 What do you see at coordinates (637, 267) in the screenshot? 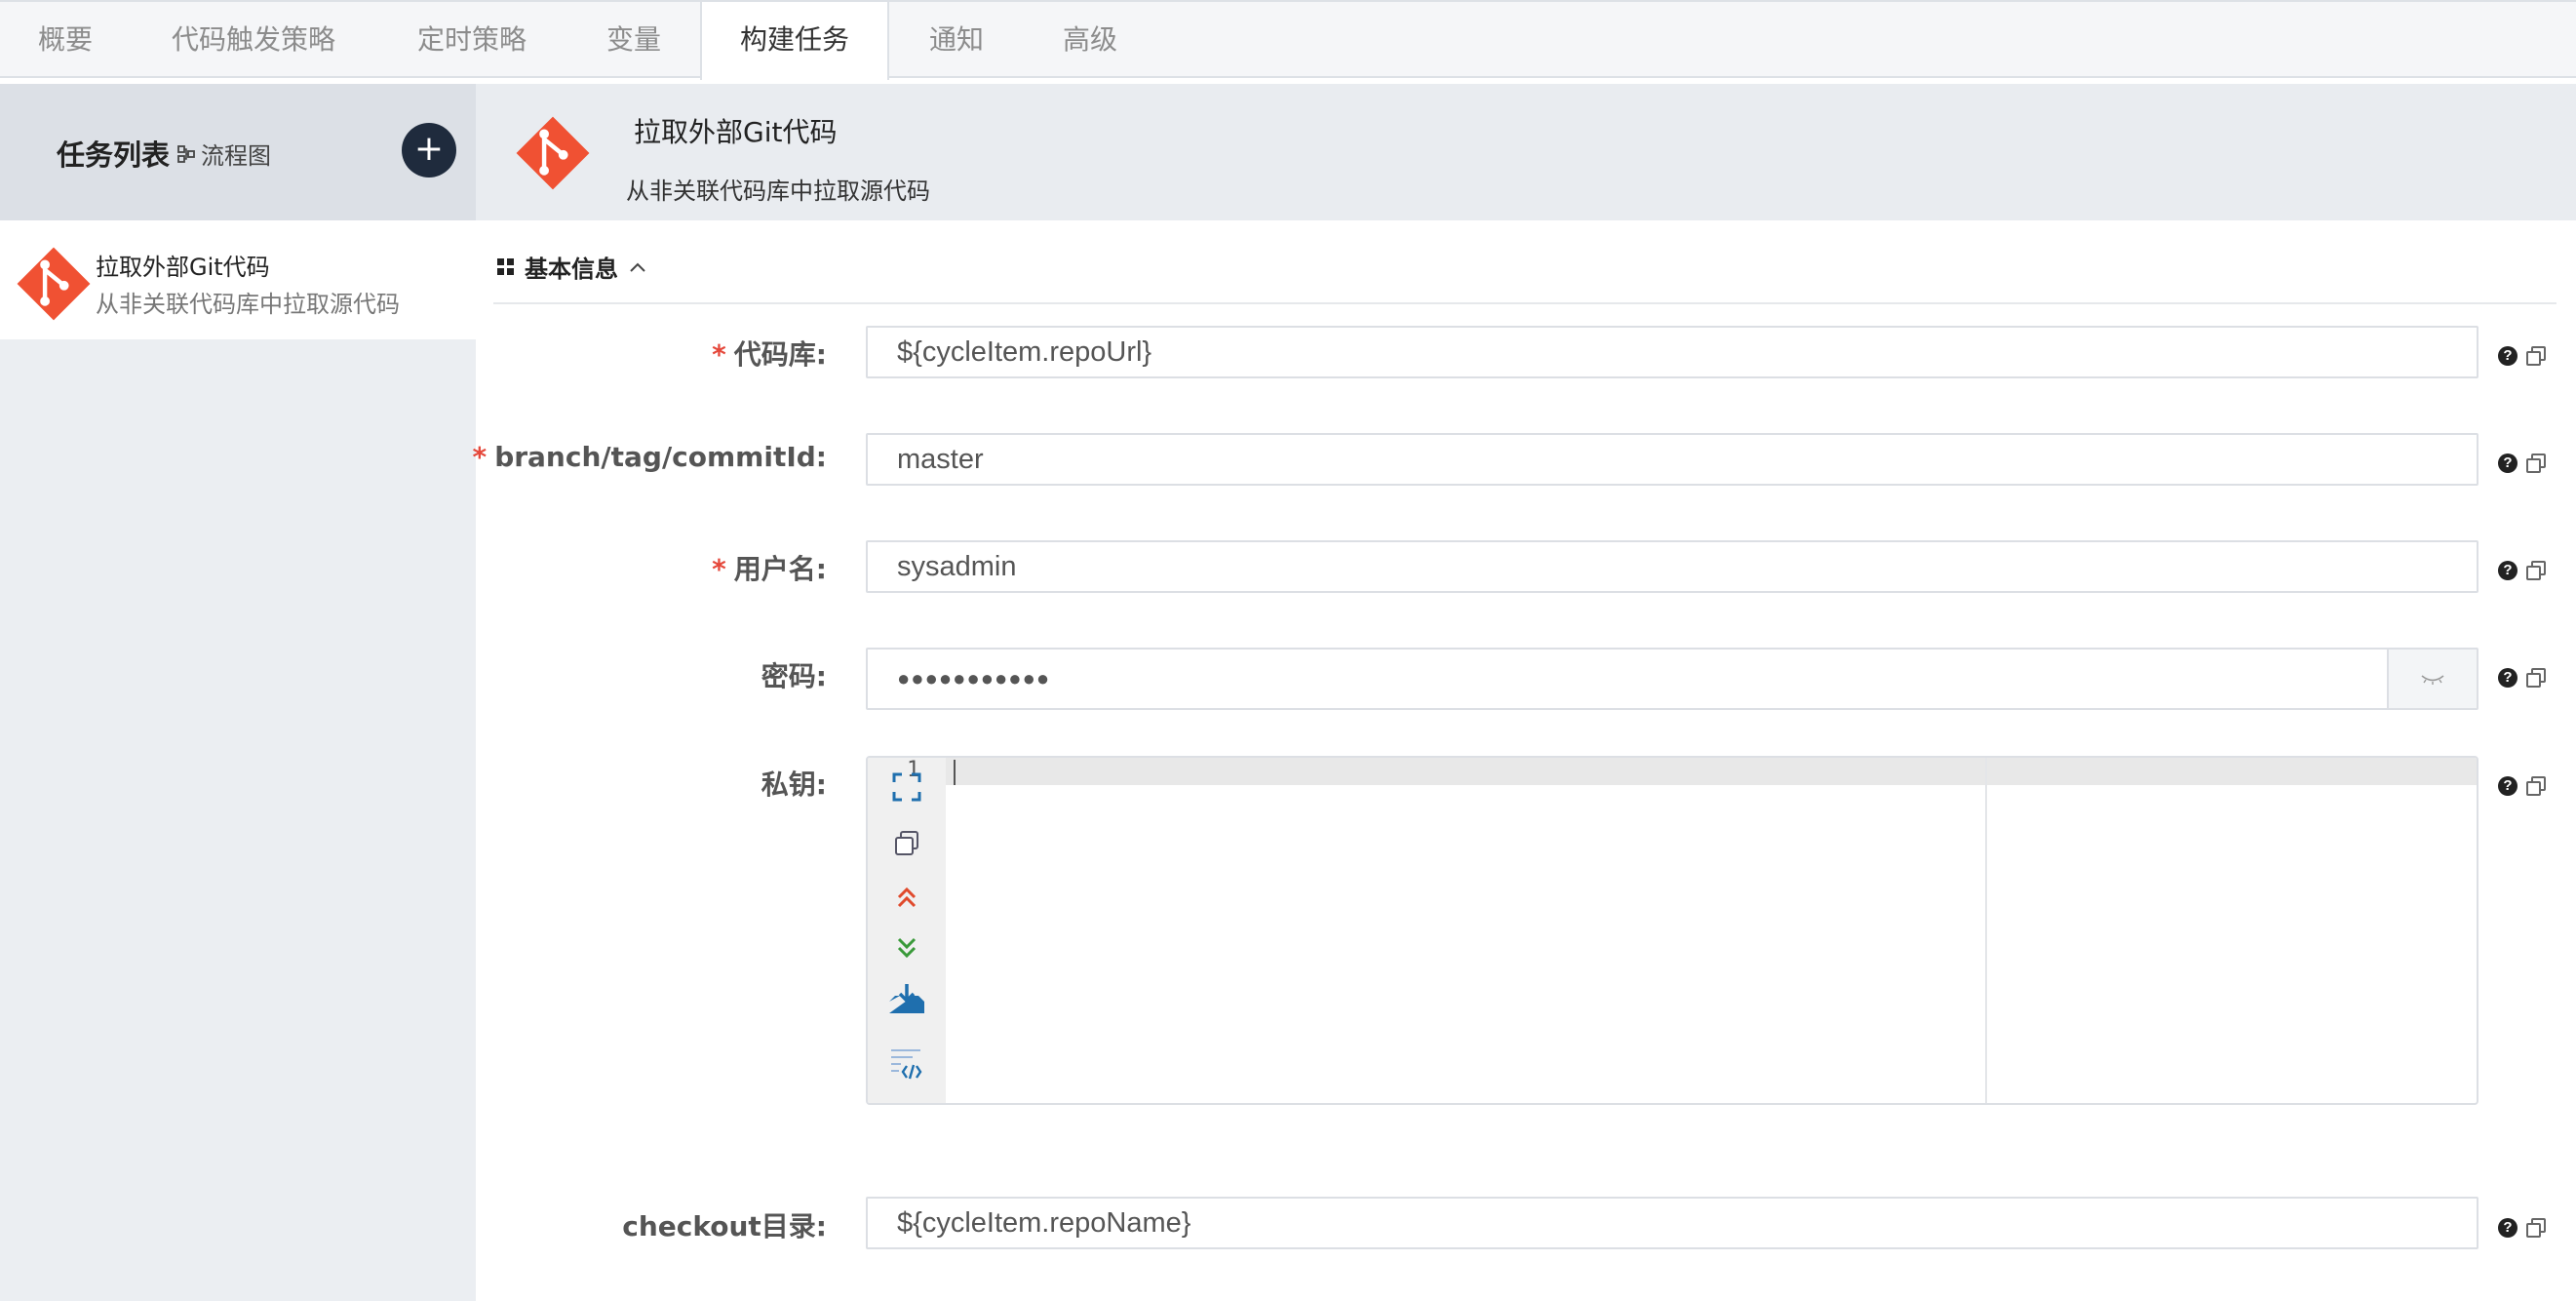
I see `chevron-up-icon` at bounding box center [637, 267].